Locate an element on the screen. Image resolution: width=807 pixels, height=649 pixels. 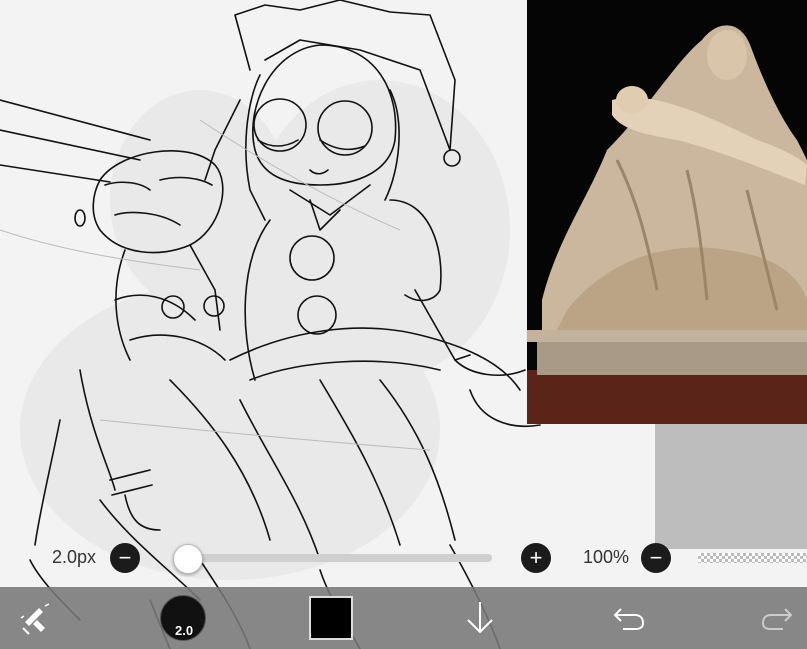
increase-size-button: + is located at coordinates (536, 558).